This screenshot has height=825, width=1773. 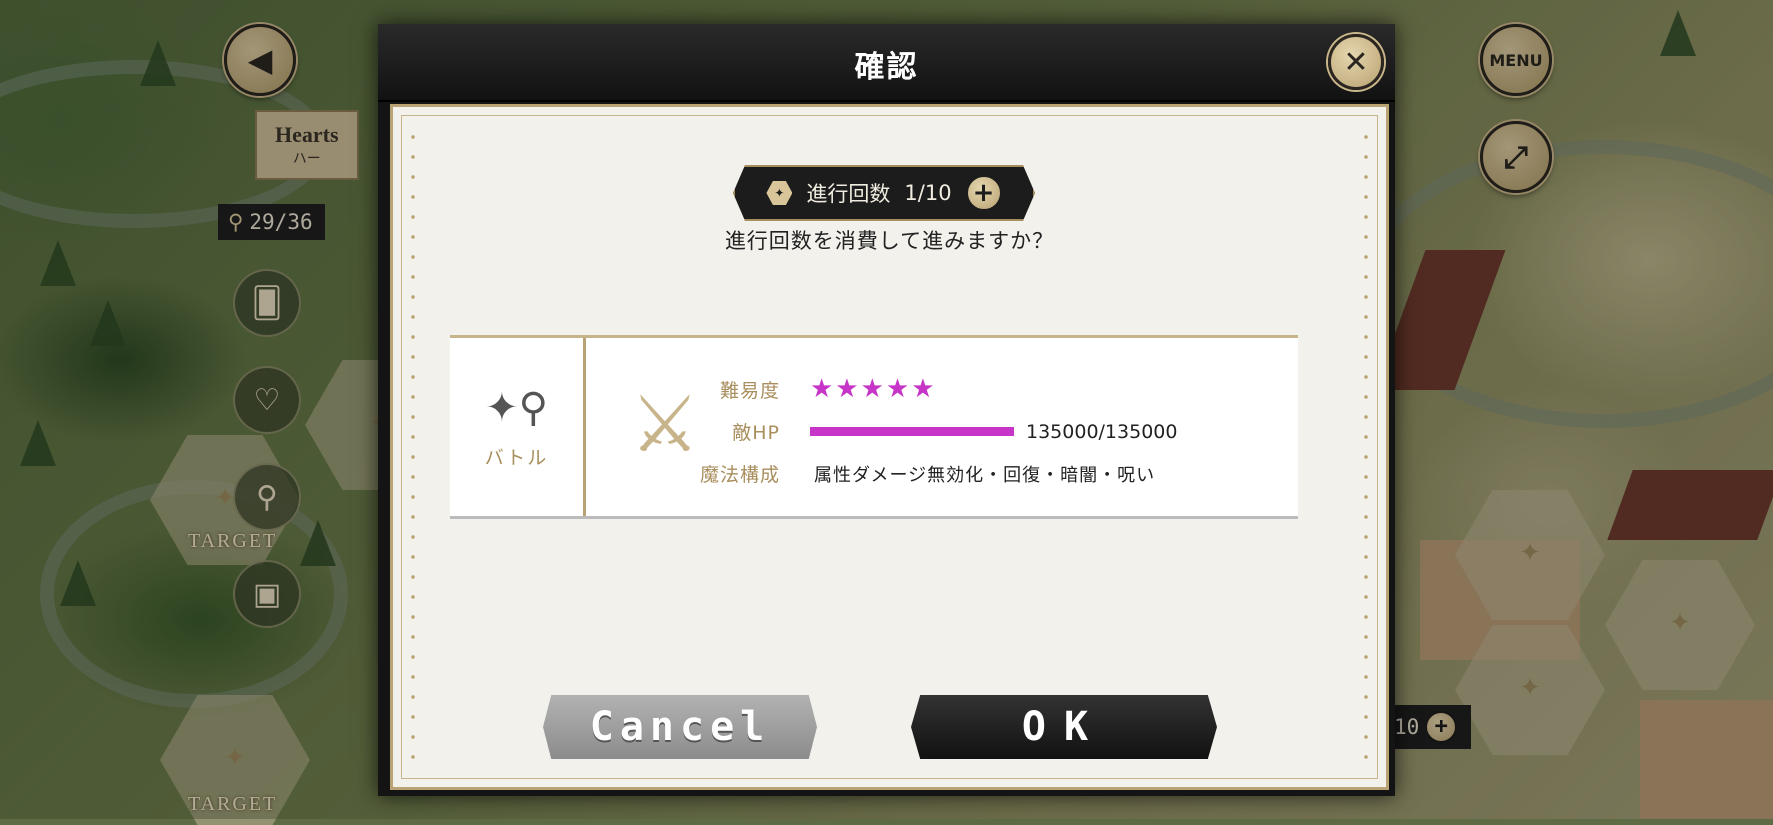 What do you see at coordinates (889, 241) in the screenshot?
I see `confirm-question: 進行回数を消費して進みますか？` at bounding box center [889, 241].